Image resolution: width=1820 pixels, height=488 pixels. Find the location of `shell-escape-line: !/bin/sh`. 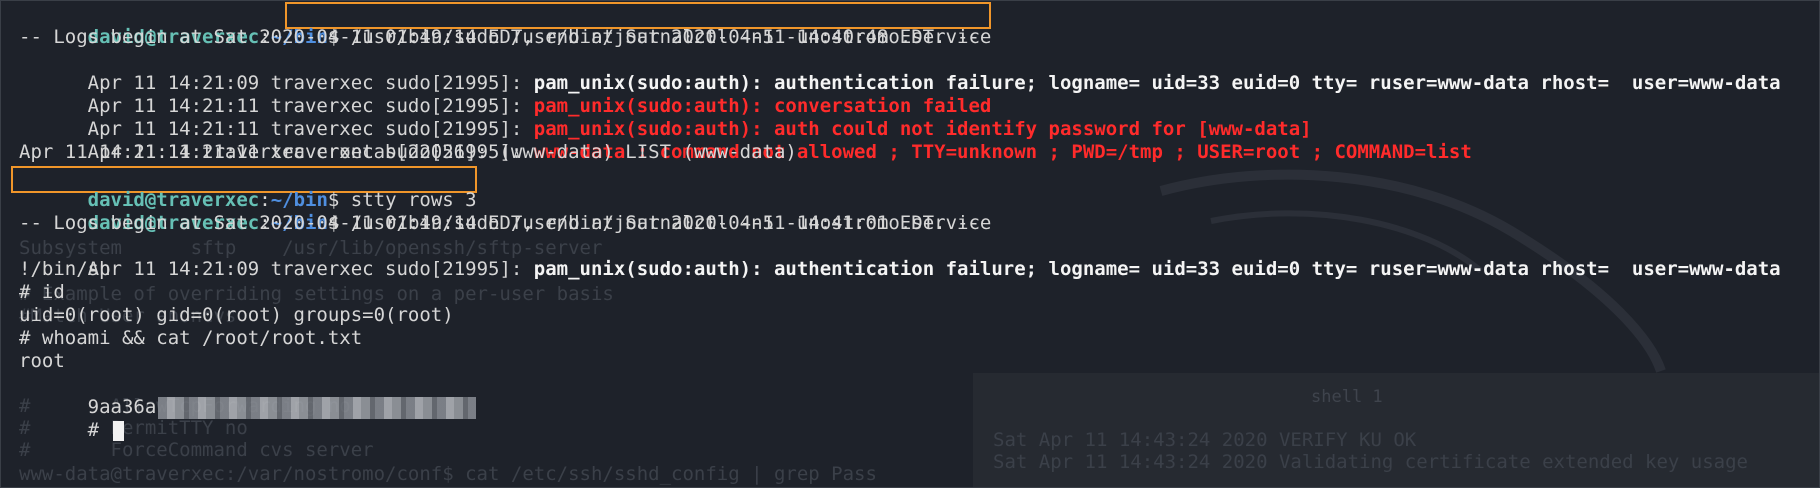

shell-escape-line: !/bin/sh is located at coordinates (65, 269).